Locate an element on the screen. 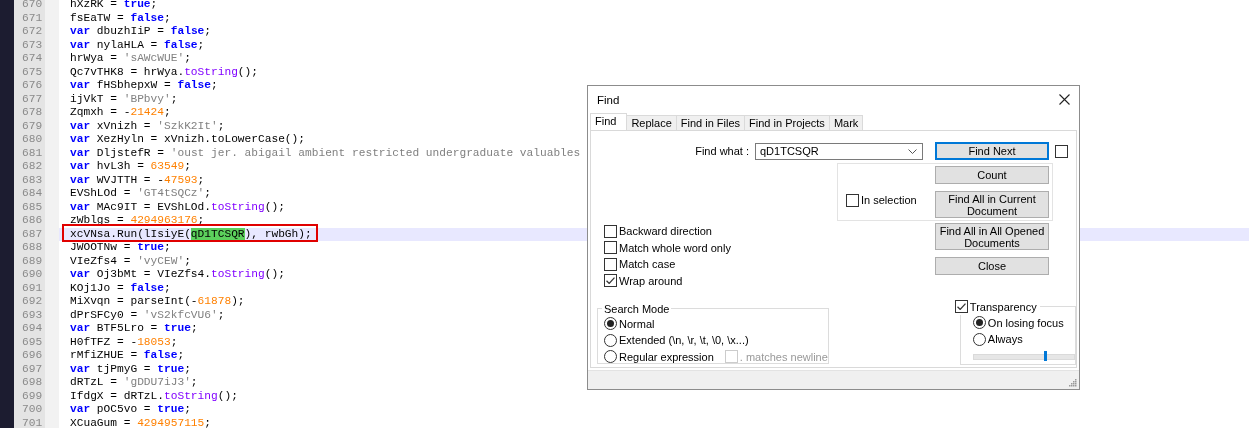  code-line: fsEaTW = false; is located at coordinates (120, 18).